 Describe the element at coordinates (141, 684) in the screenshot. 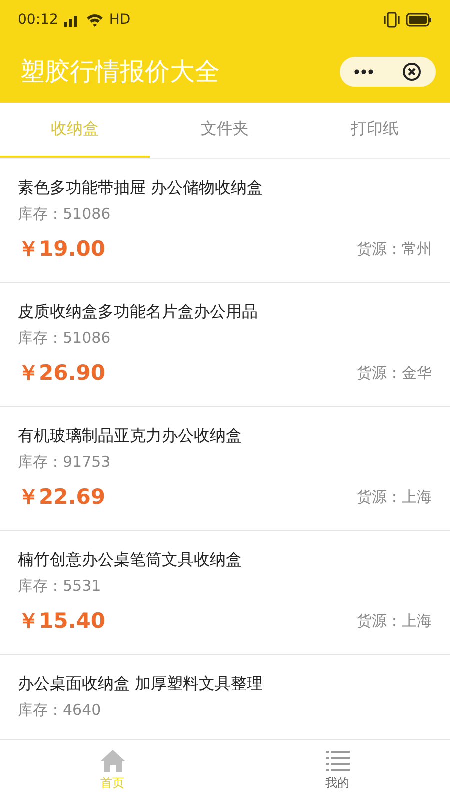

I see `product-name: 办公桌面收纳盒 加厚塑料文具整理` at that location.